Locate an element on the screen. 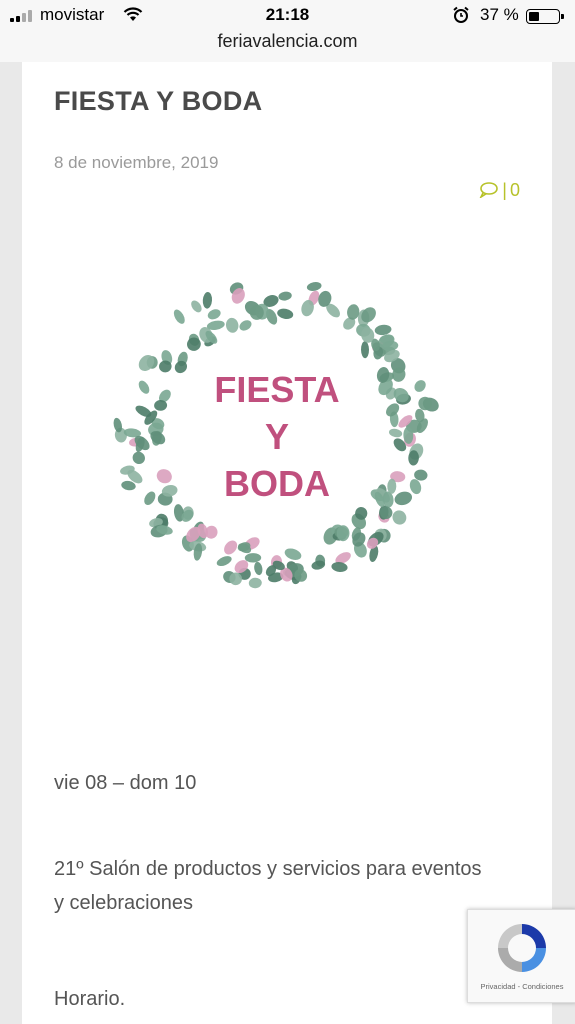 This screenshot has height=1024, width=575. logo-line-3: BODA is located at coordinates (277, 483).